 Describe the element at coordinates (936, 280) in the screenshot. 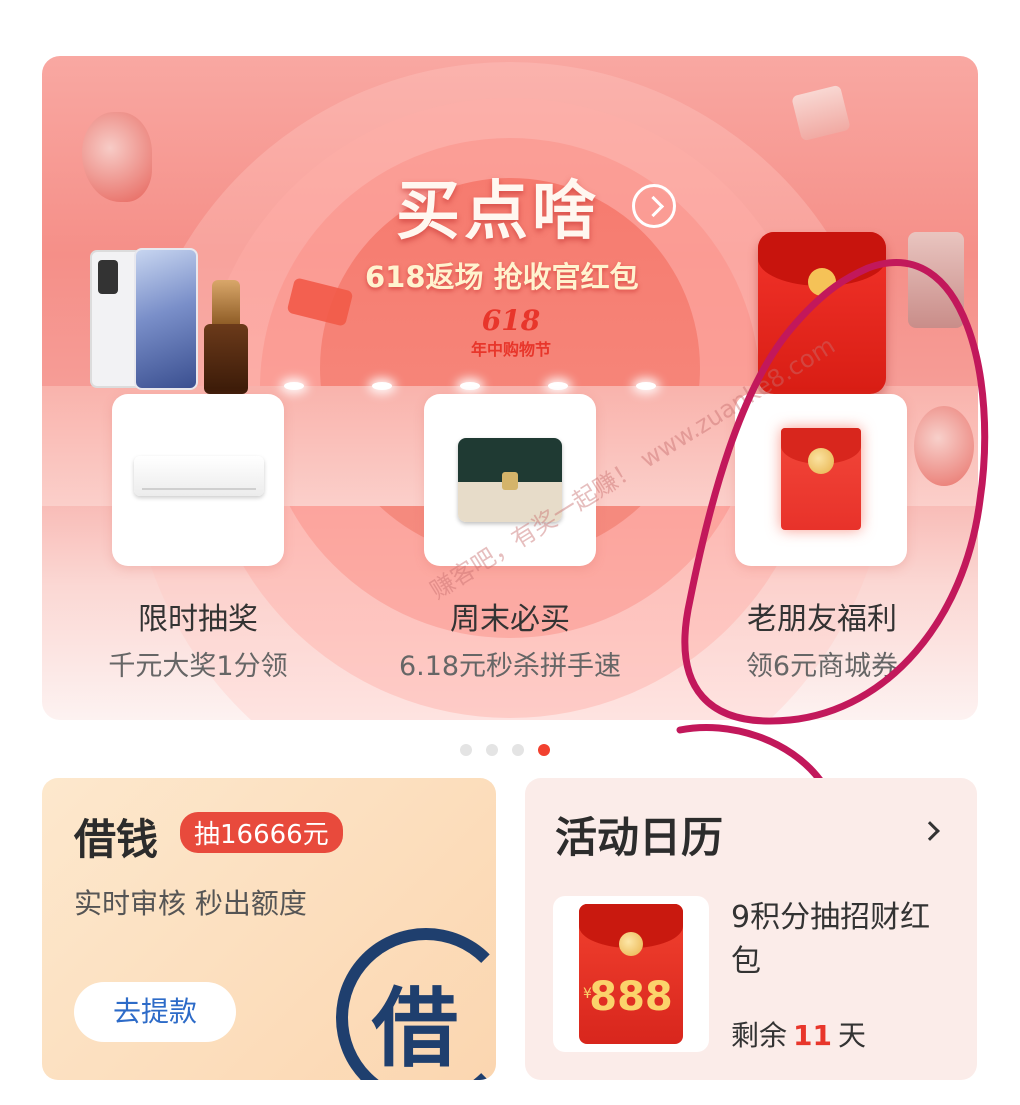

I see `cosmetic-jar-image` at that location.